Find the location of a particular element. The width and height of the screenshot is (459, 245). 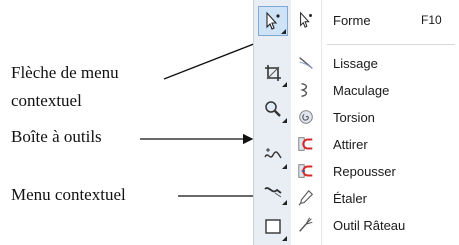

crop-tool-icon is located at coordinates (273, 73).